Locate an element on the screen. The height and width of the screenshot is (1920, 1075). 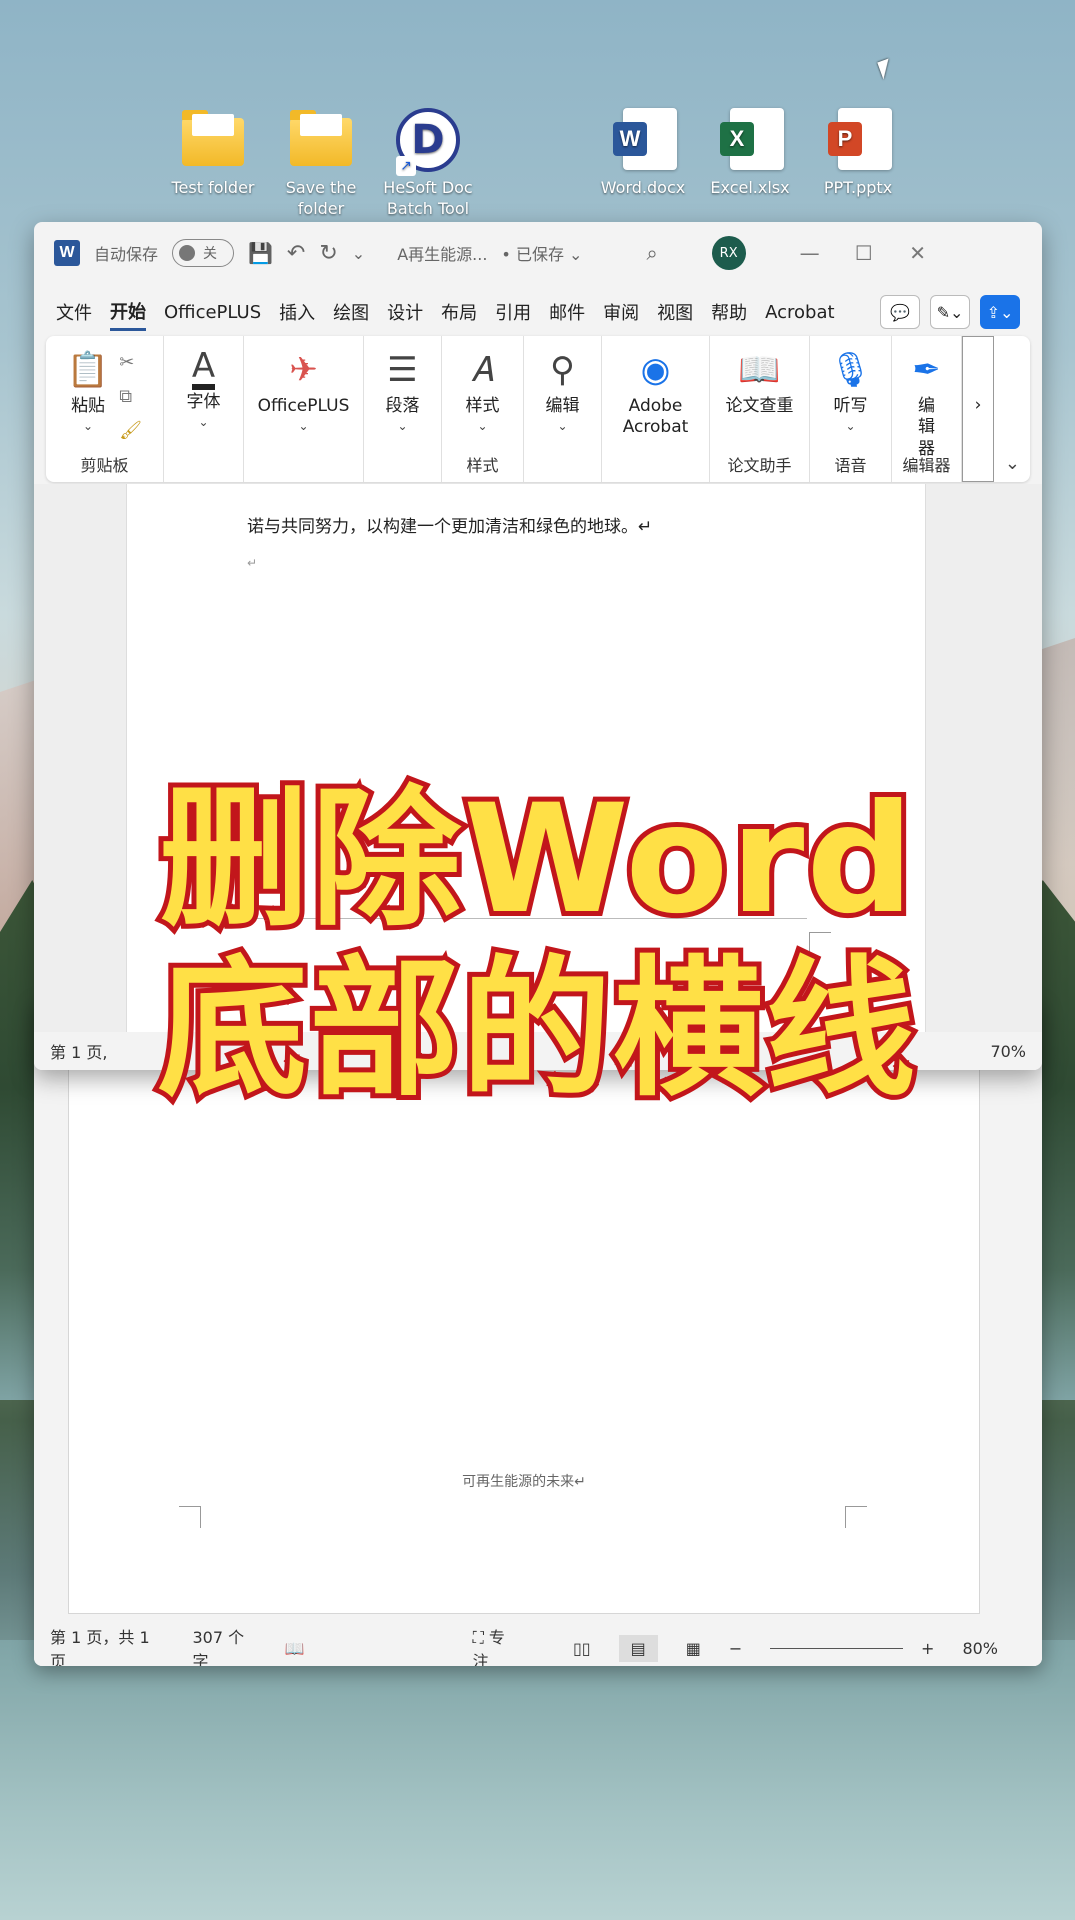
redo-icon: ↻ is located at coordinates (328, 253).